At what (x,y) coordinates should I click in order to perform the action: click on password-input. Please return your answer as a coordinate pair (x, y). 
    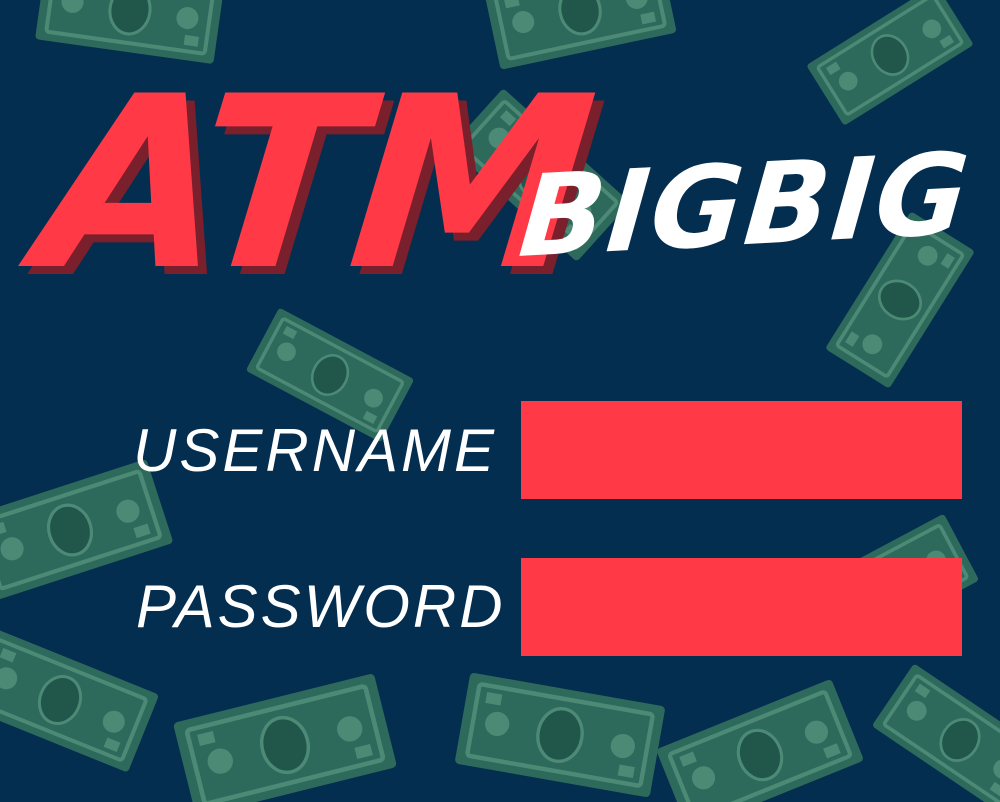
    Looking at the image, I should click on (741, 607).